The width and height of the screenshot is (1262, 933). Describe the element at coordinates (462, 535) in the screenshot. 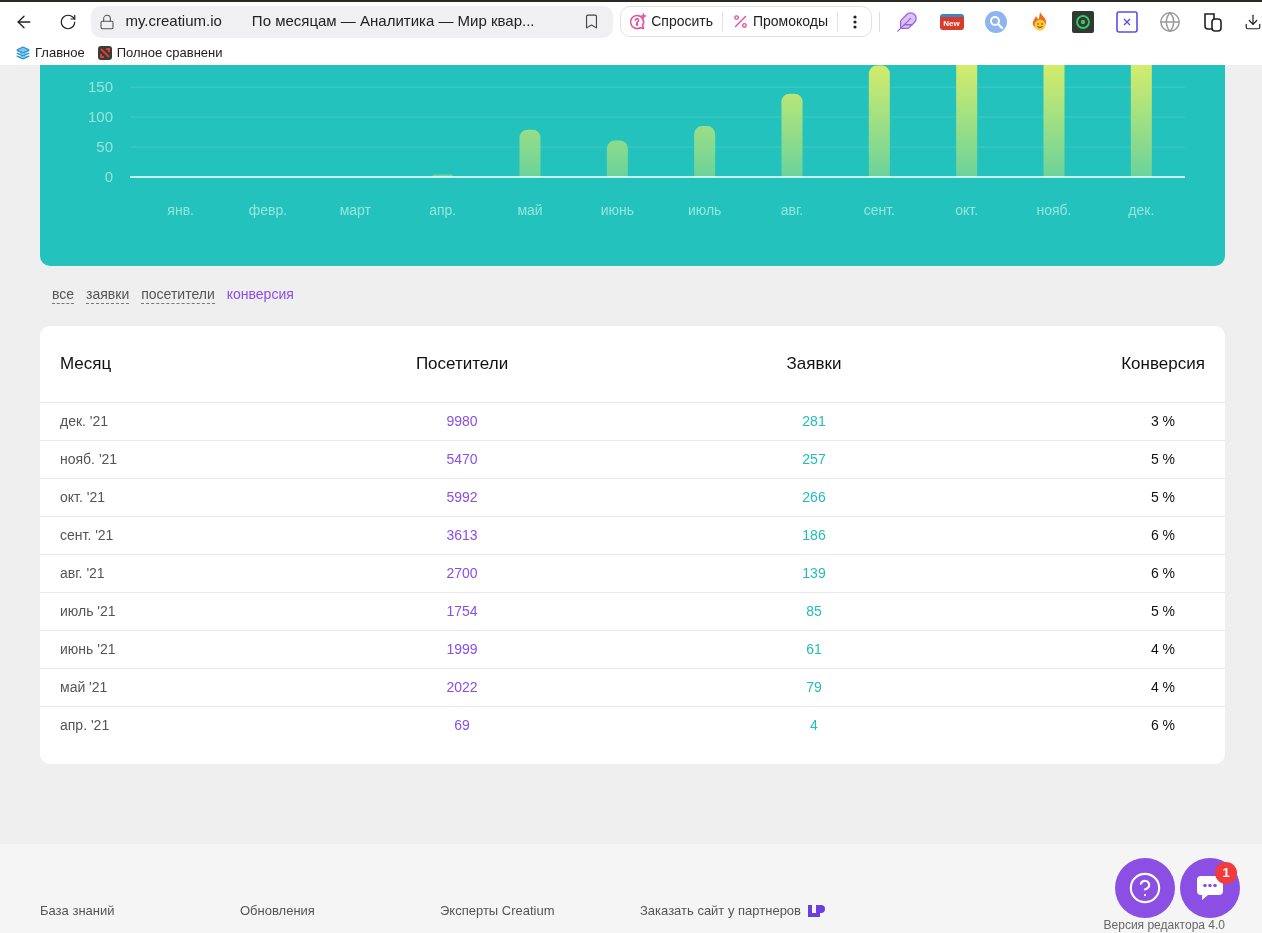

I see `table-cell-text: 3613` at that location.